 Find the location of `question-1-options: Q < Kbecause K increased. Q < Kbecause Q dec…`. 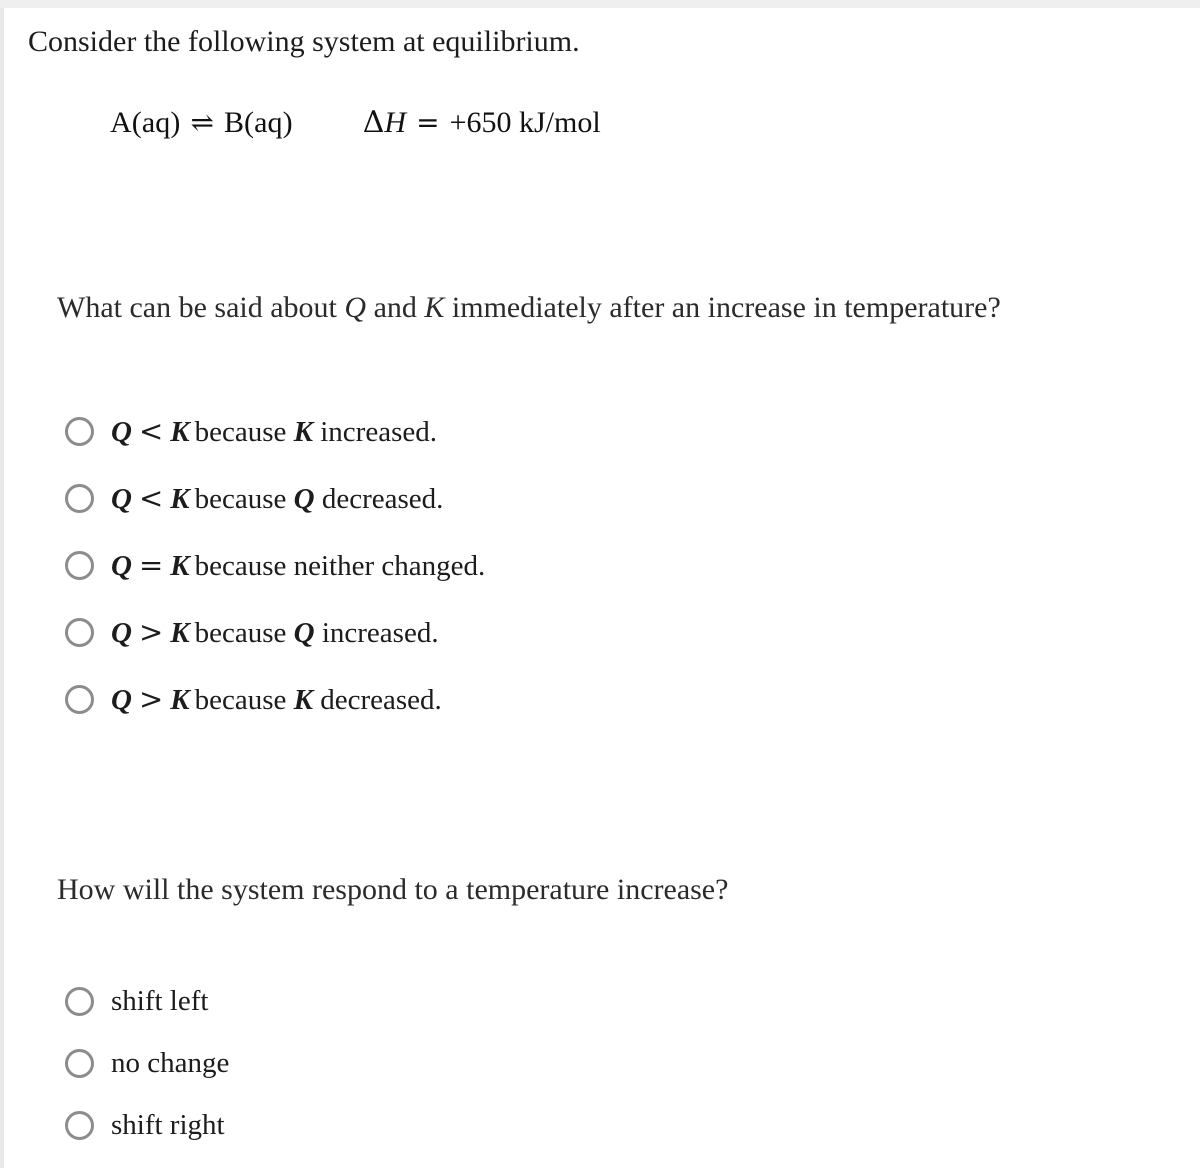

question-1-options: Q < Kbecause K increased. Q < Kbecause Q dec… is located at coordinates (242, 565).